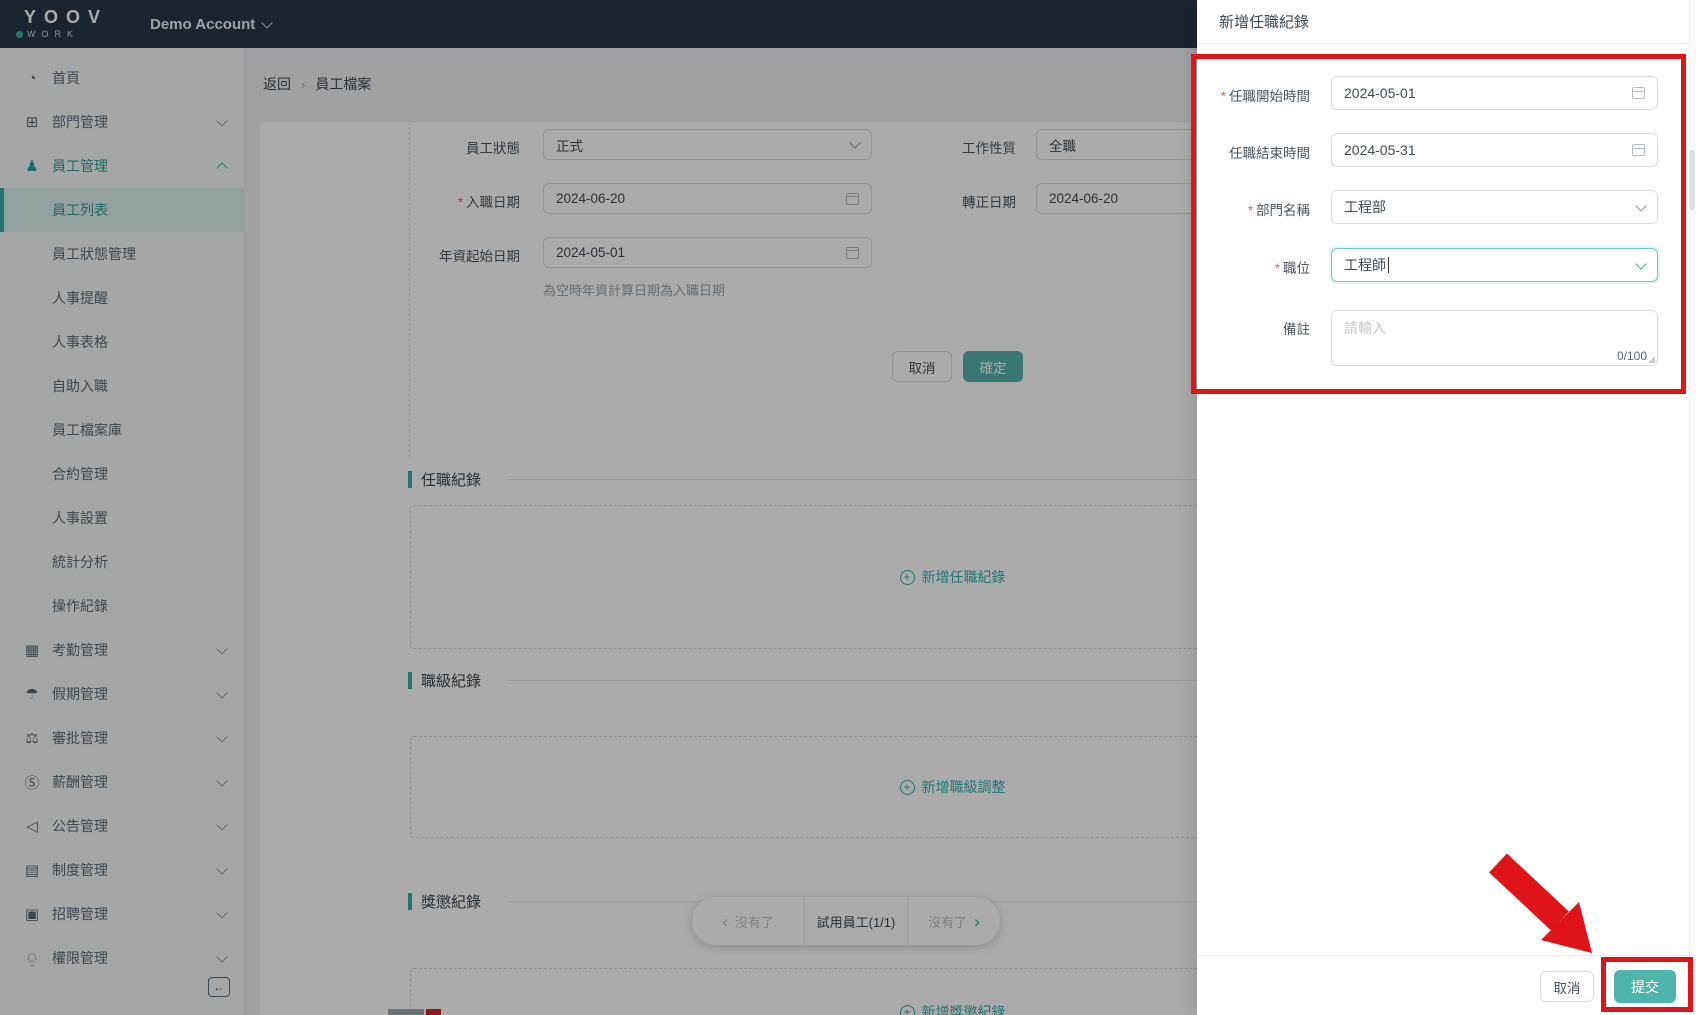 This screenshot has width=1696, height=1015. Describe the element at coordinates (1645, 986) in the screenshot. I see `drawer-submit-button: 提交` at that location.